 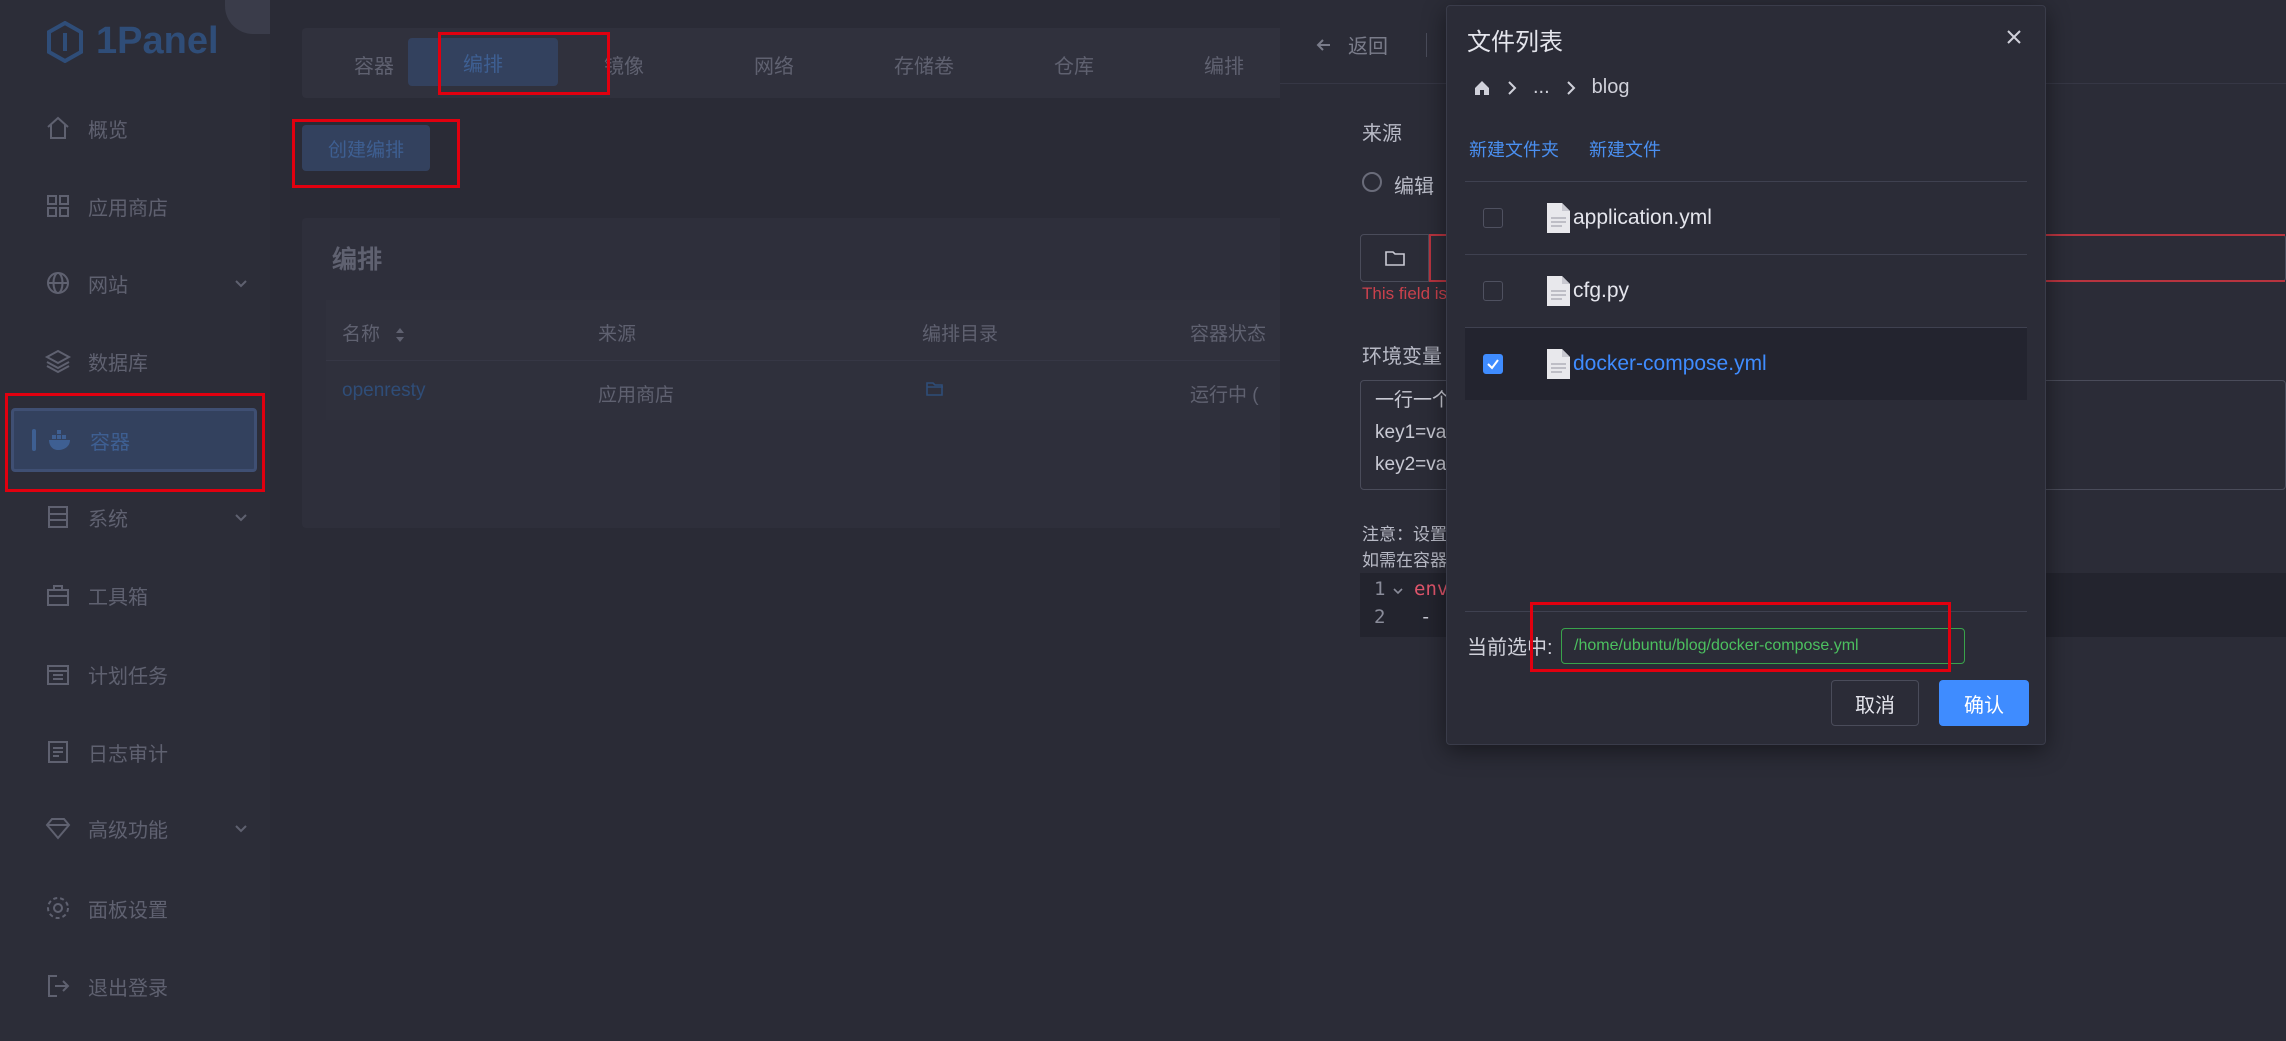 I want to click on new-actions: 新建文件夹 新建文件, so click(x=1565, y=149).